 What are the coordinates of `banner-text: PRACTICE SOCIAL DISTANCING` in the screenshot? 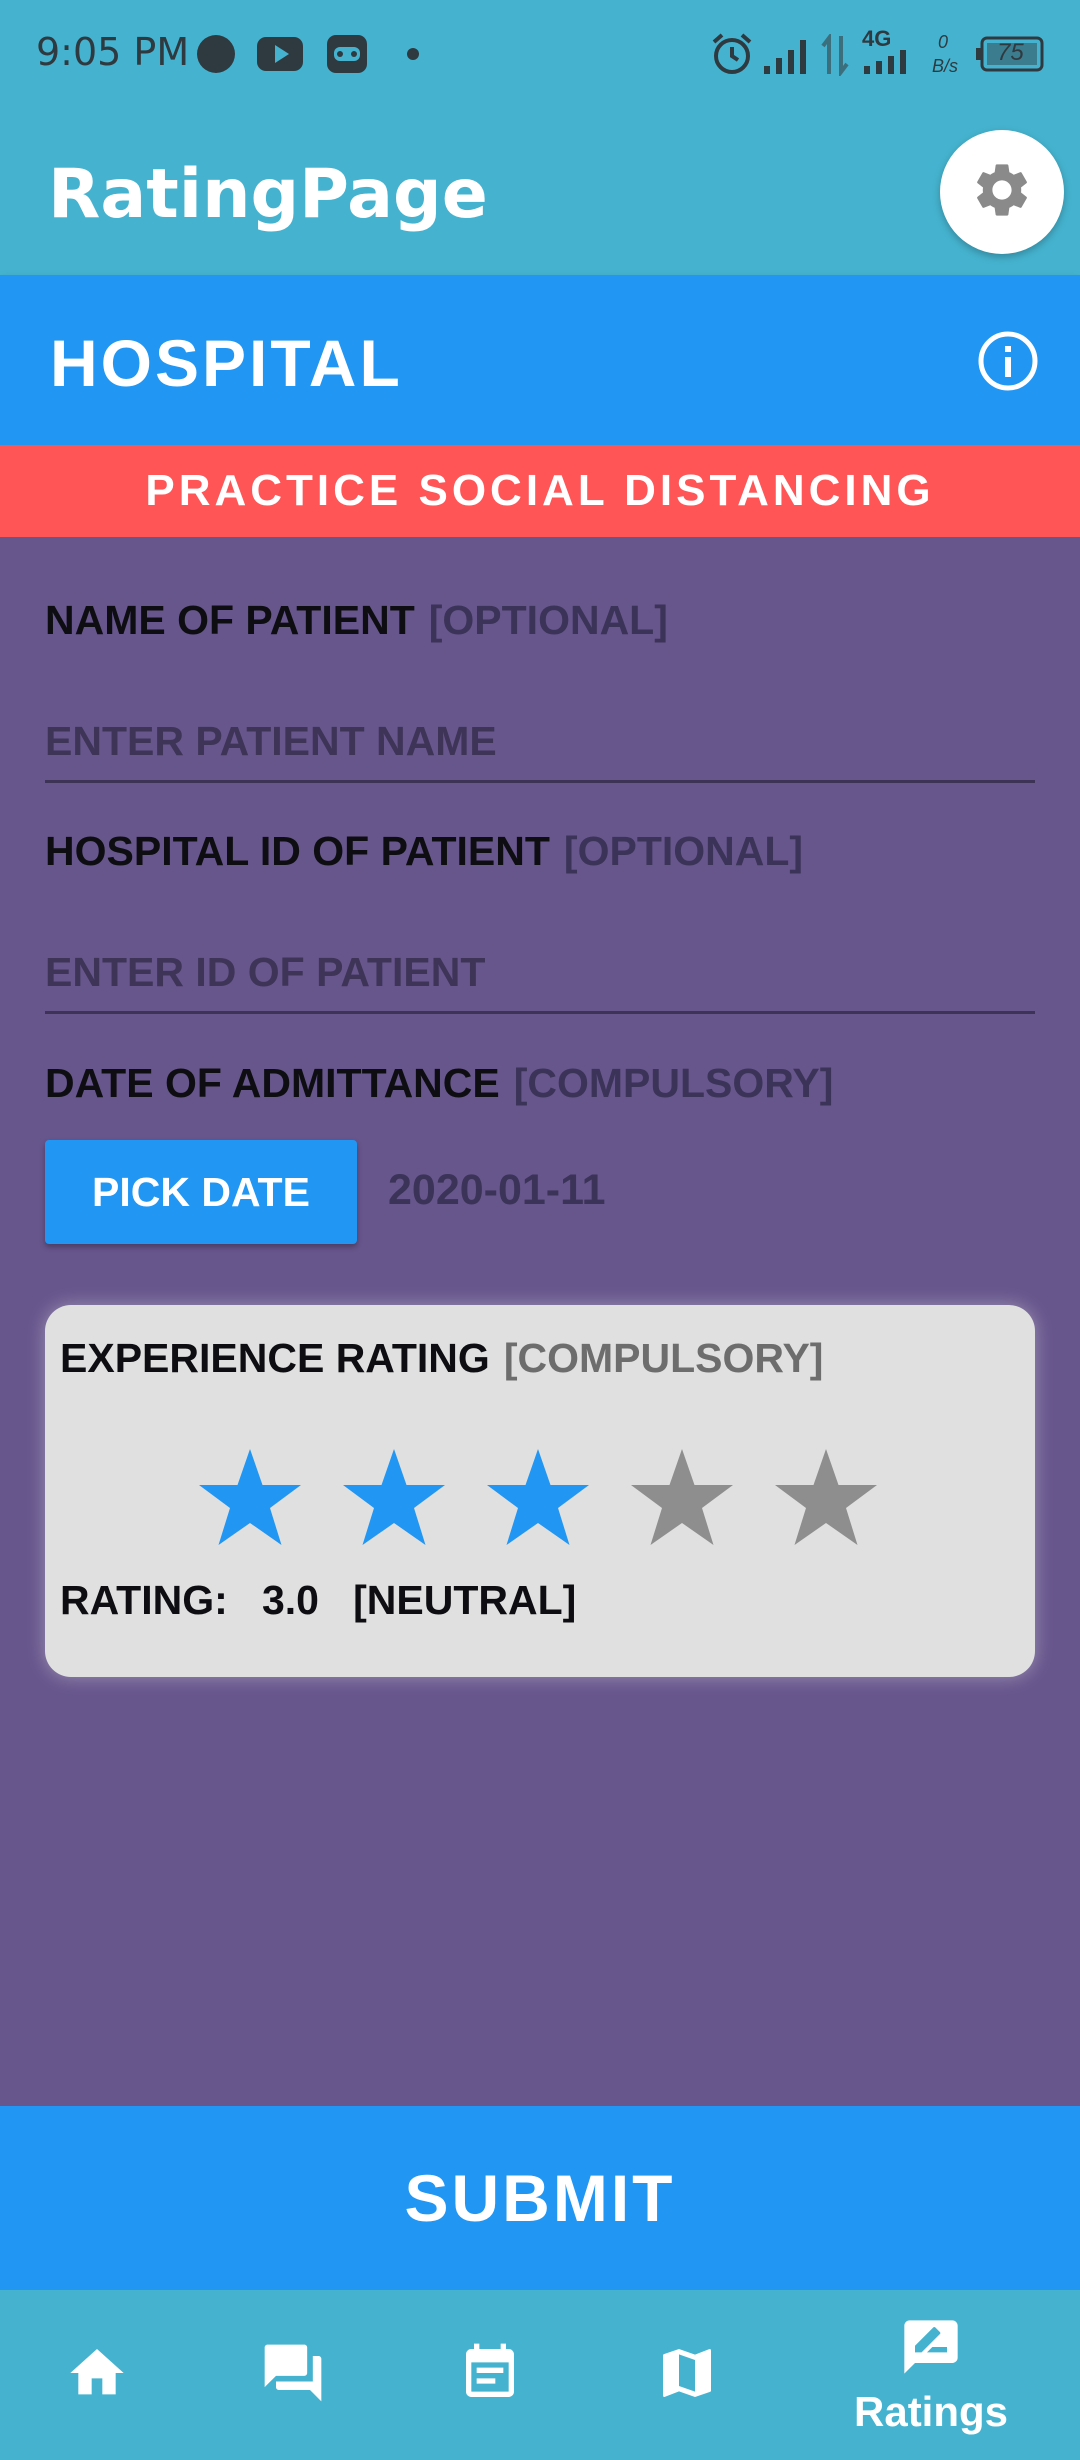 It's located at (540, 490).